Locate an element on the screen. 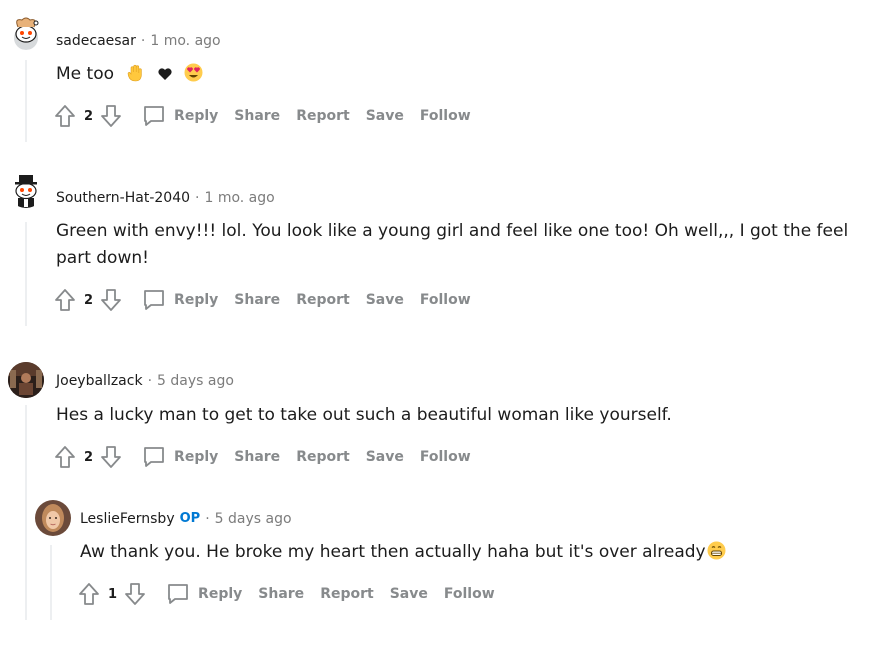 This screenshot has height=647, width=893. comment-meta: Southern-Hat-2040 · 1 mo. ago is located at coordinates (165, 198).